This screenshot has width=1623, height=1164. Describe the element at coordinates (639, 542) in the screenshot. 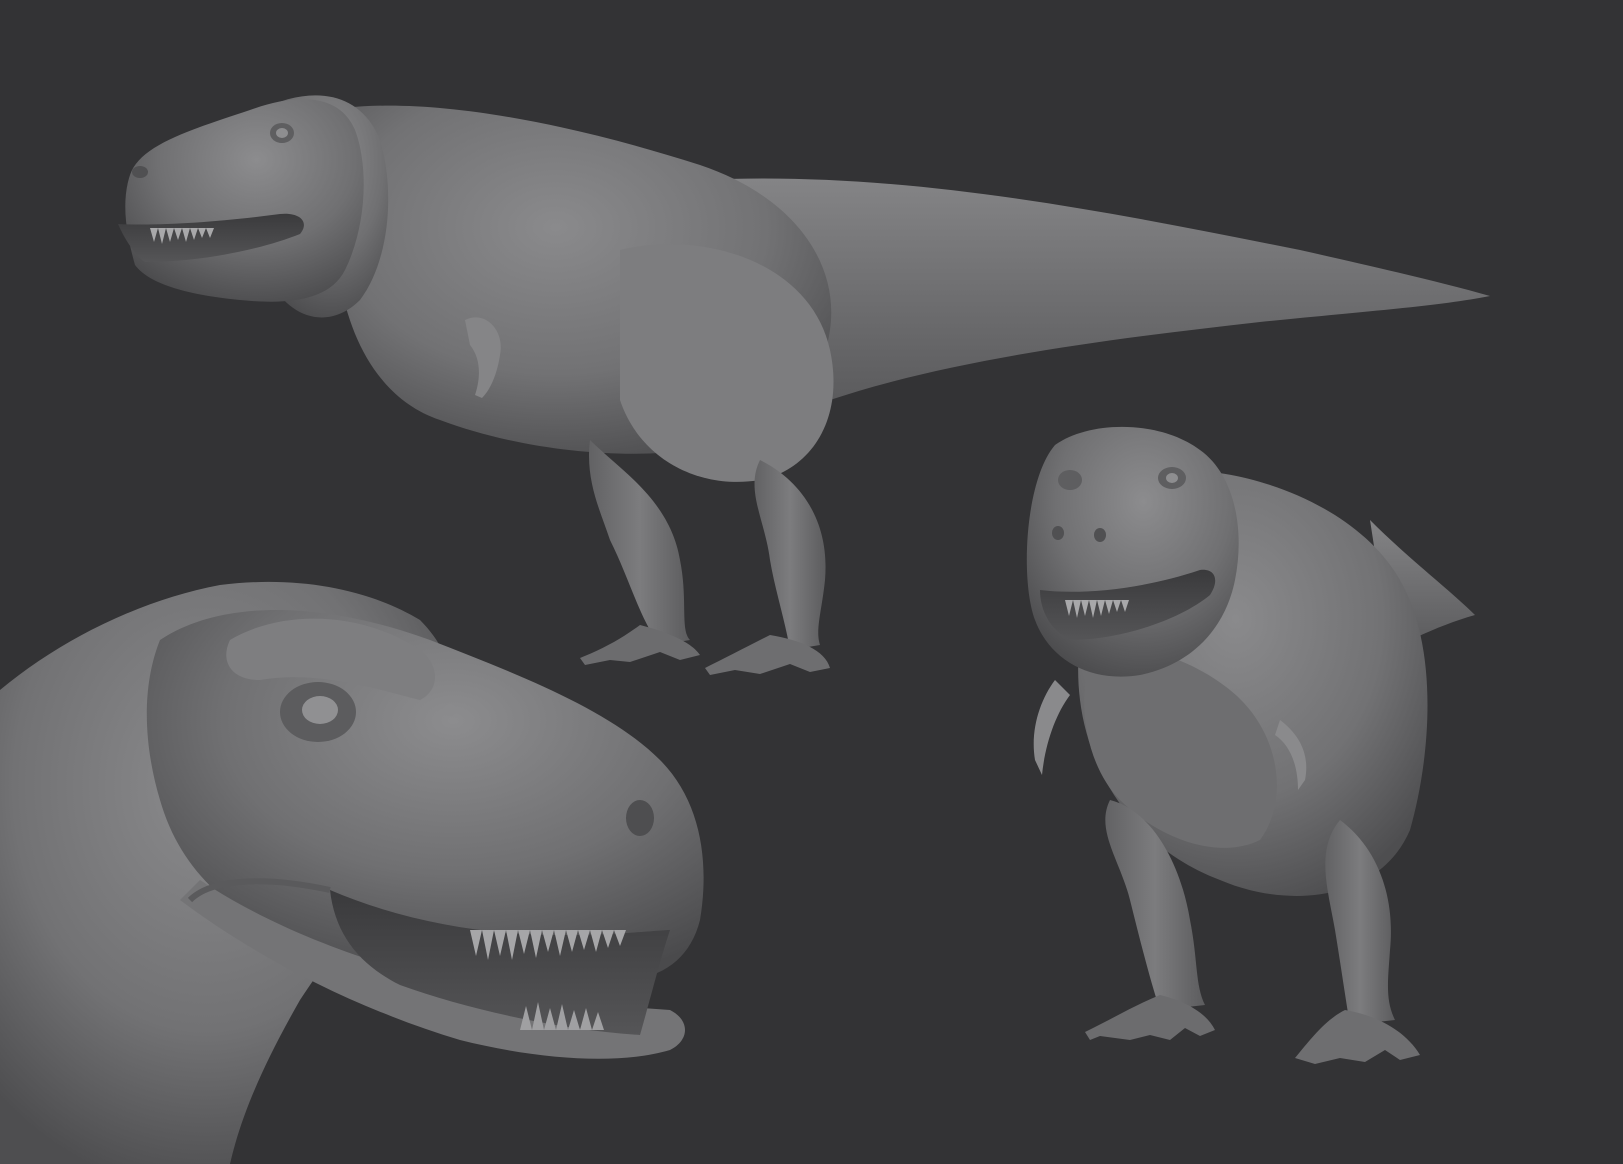

I see `side-view-leg-back` at that location.